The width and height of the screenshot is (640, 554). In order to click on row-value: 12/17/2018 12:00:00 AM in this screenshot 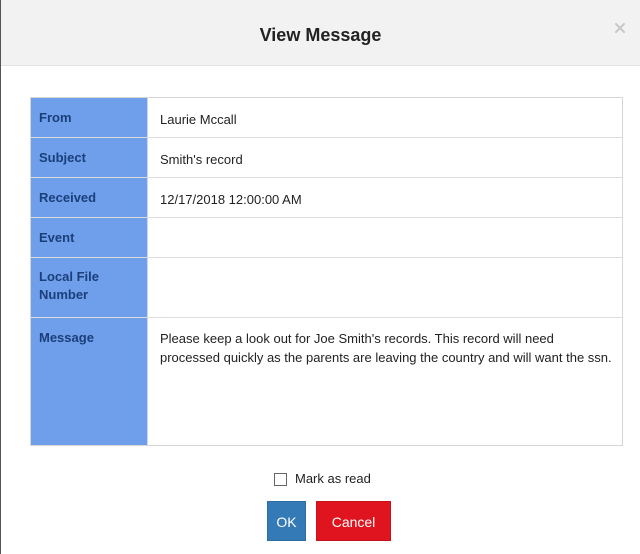, I will do `click(231, 199)`.